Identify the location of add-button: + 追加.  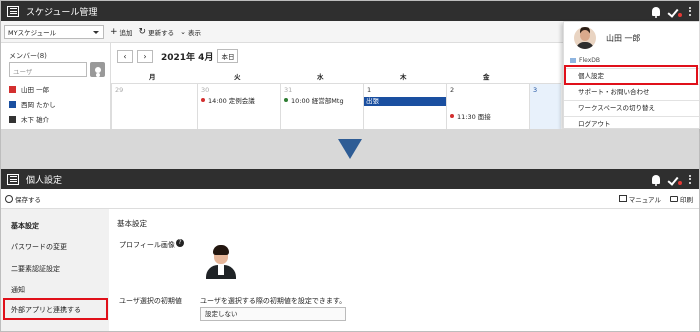
(121, 32).